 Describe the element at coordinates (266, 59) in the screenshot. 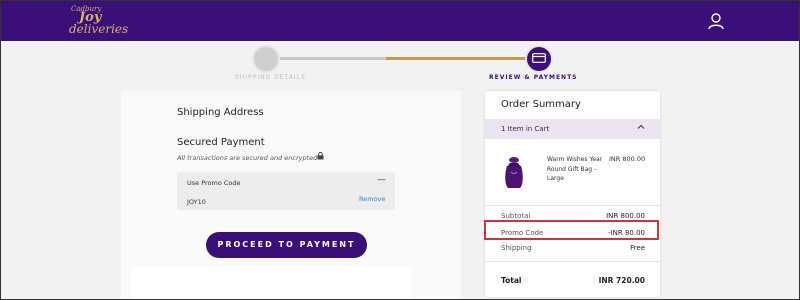

I see `step-shipping-details` at that location.